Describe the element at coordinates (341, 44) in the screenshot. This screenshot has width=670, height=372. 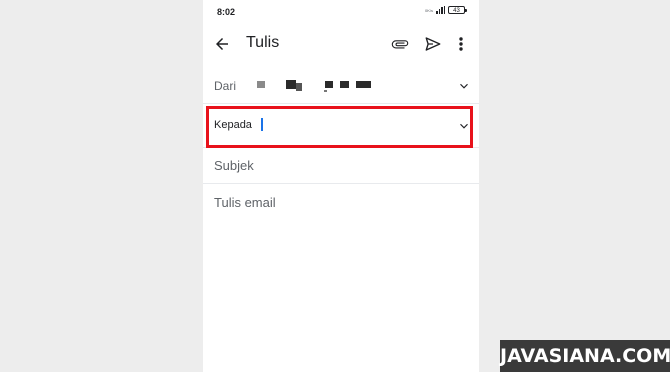
I see `app-bar: Tulis` at that location.